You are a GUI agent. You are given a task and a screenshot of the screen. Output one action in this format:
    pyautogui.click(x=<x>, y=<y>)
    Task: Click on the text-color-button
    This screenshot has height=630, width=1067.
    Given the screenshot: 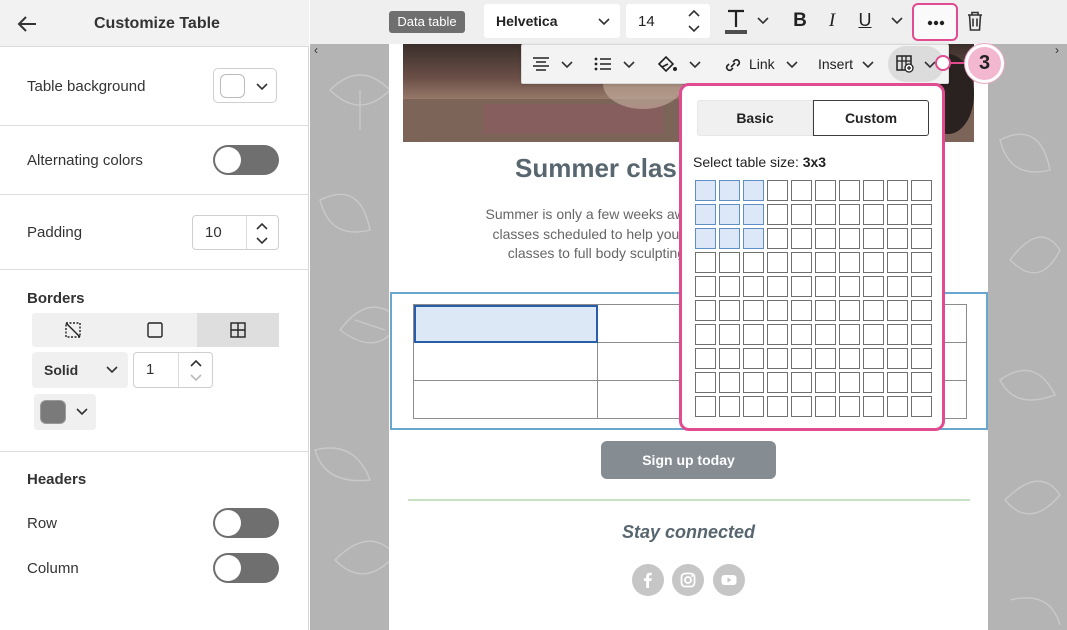 What is the action you would take?
    pyautogui.click(x=746, y=21)
    